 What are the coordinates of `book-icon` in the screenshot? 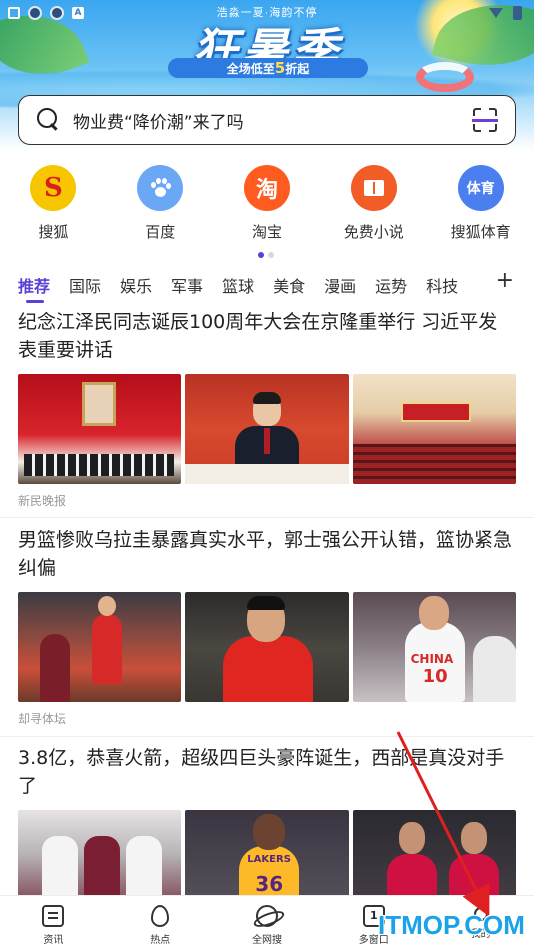 It's located at (373, 188).